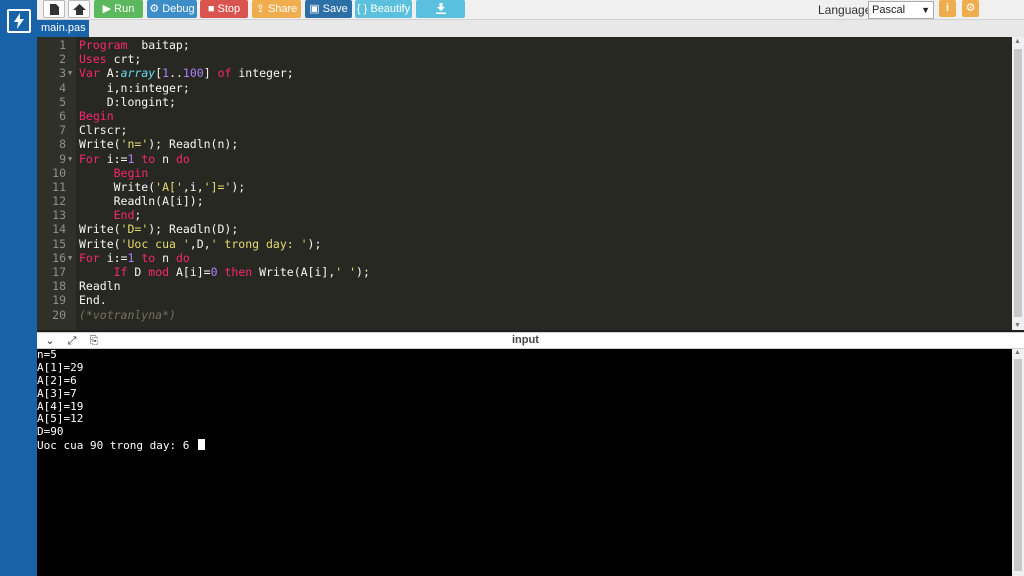  Describe the element at coordinates (193, 73) in the screenshot. I see `code-token: 100` at that location.